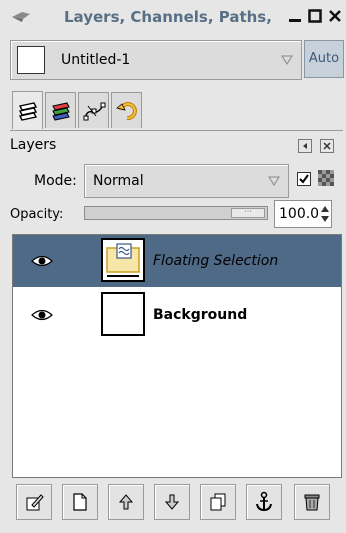 Image resolution: width=346 pixels, height=533 pixels. Describe the element at coordinates (186, 181) in the screenshot. I see `mode-select: Normal` at that location.